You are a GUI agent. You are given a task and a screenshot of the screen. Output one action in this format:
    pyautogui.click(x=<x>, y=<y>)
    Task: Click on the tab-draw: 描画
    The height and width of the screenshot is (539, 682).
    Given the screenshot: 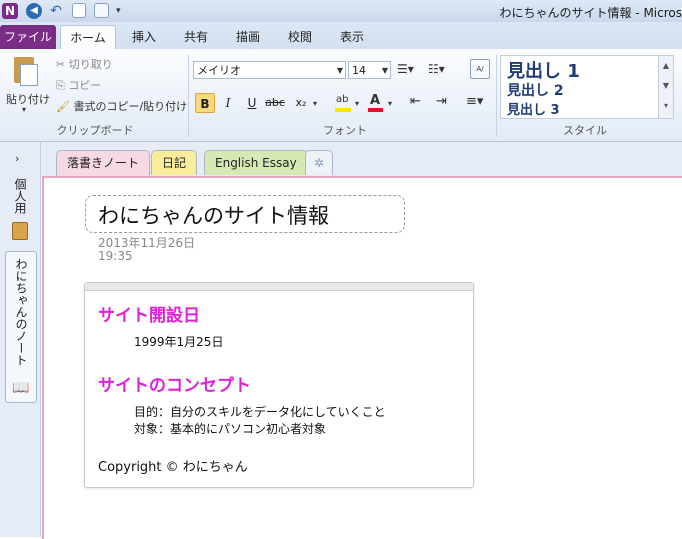 What is the action you would take?
    pyautogui.click(x=248, y=37)
    